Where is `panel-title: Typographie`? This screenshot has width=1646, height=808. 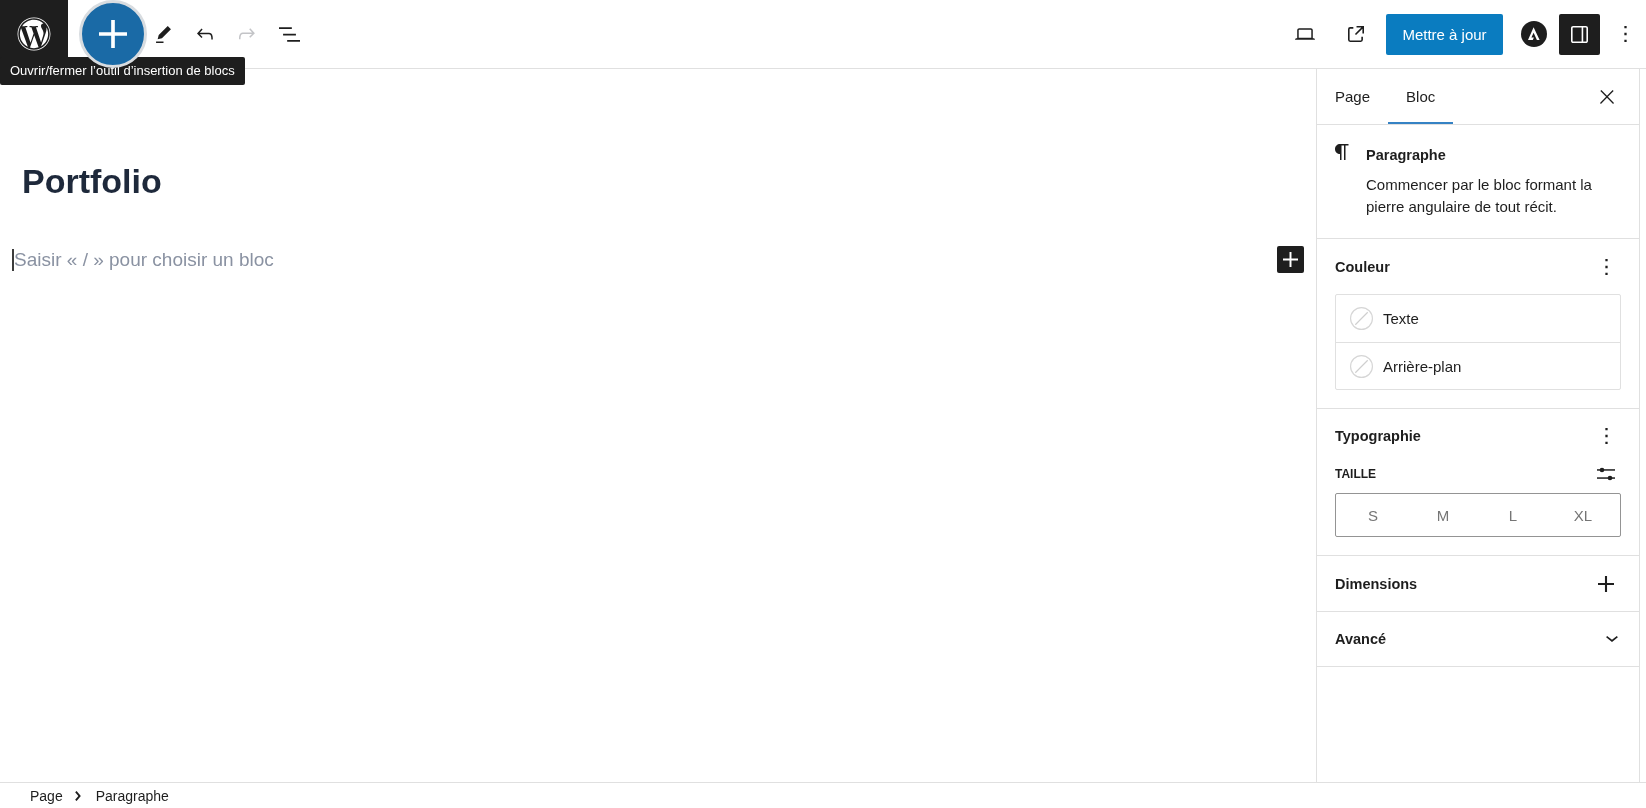 panel-title: Typographie is located at coordinates (1378, 436).